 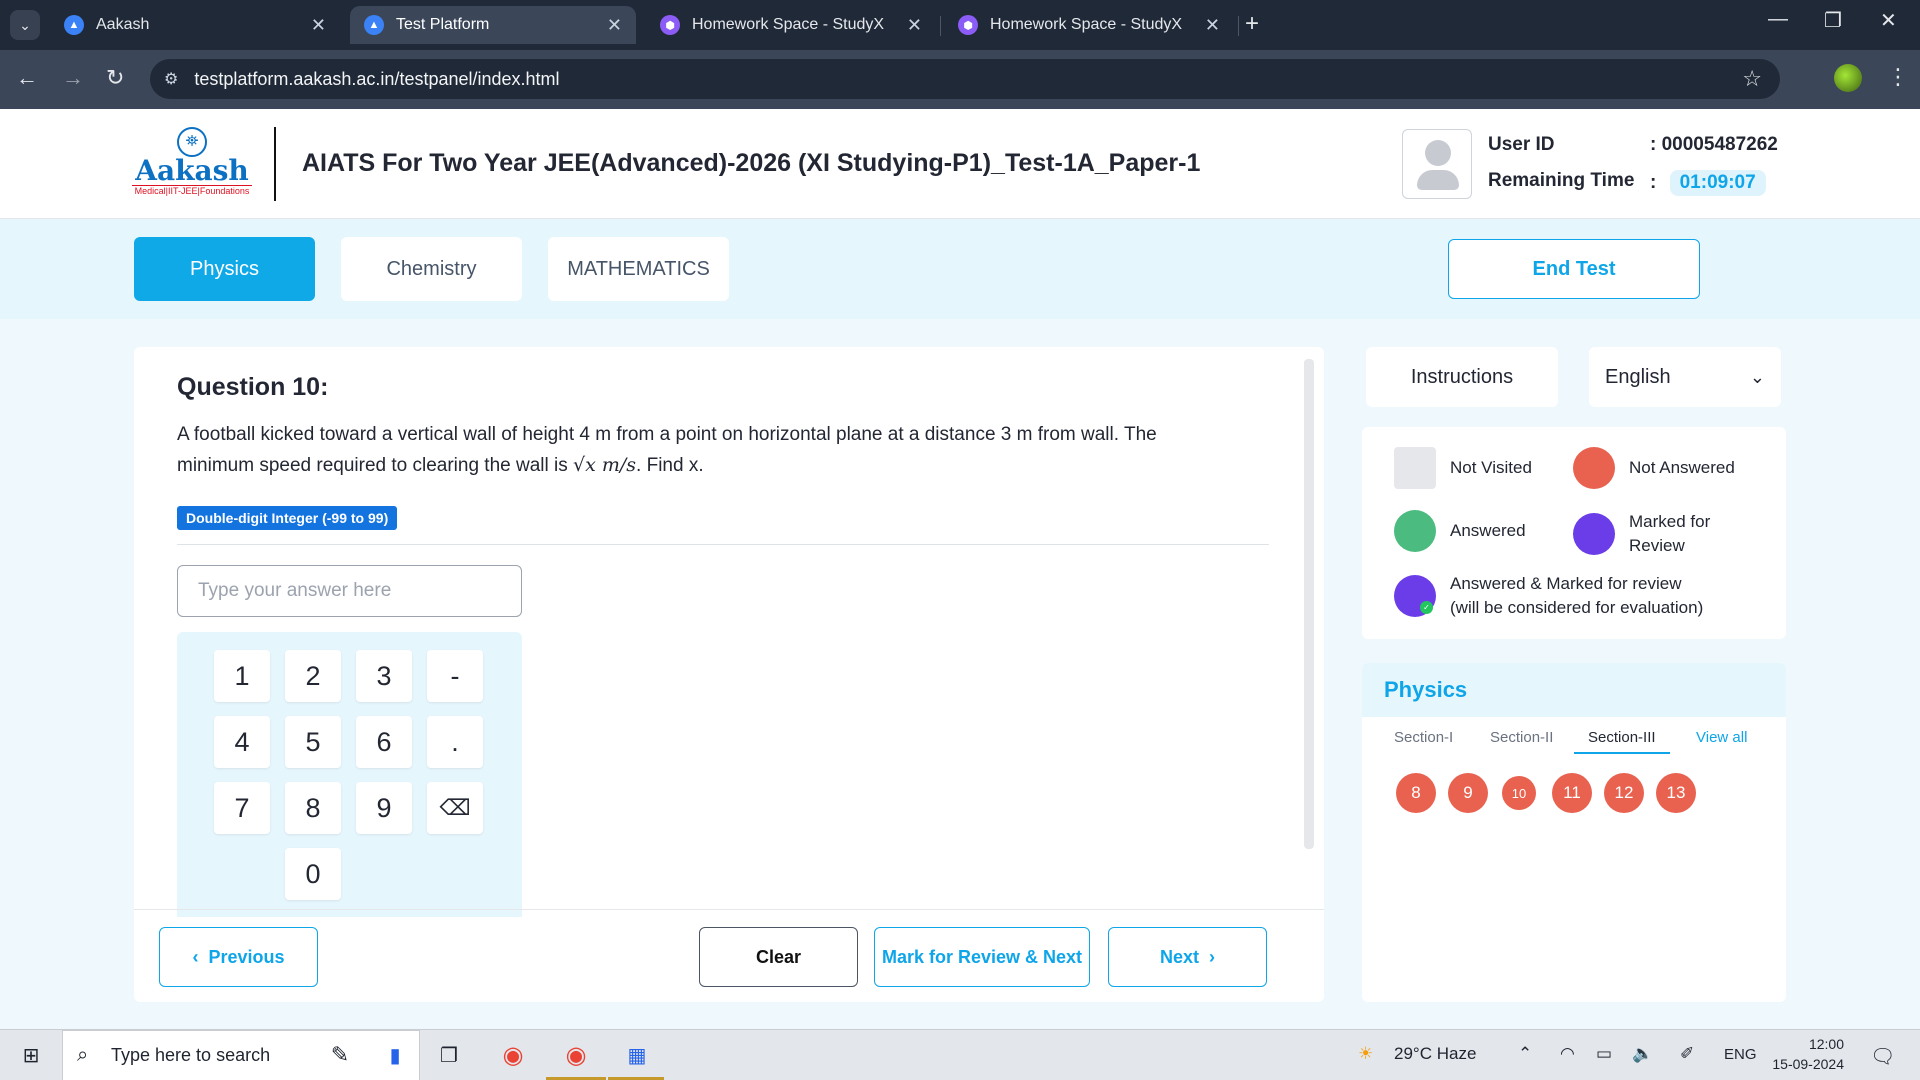 I want to click on back-icon: ←, so click(x=27, y=78).